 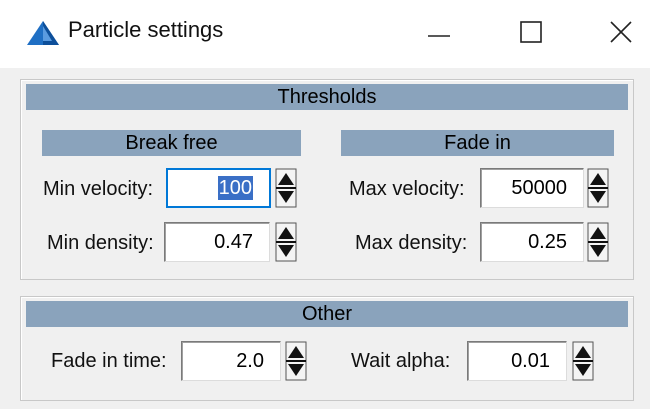 I want to click on max-density-input: 0.25, so click(x=532, y=242).